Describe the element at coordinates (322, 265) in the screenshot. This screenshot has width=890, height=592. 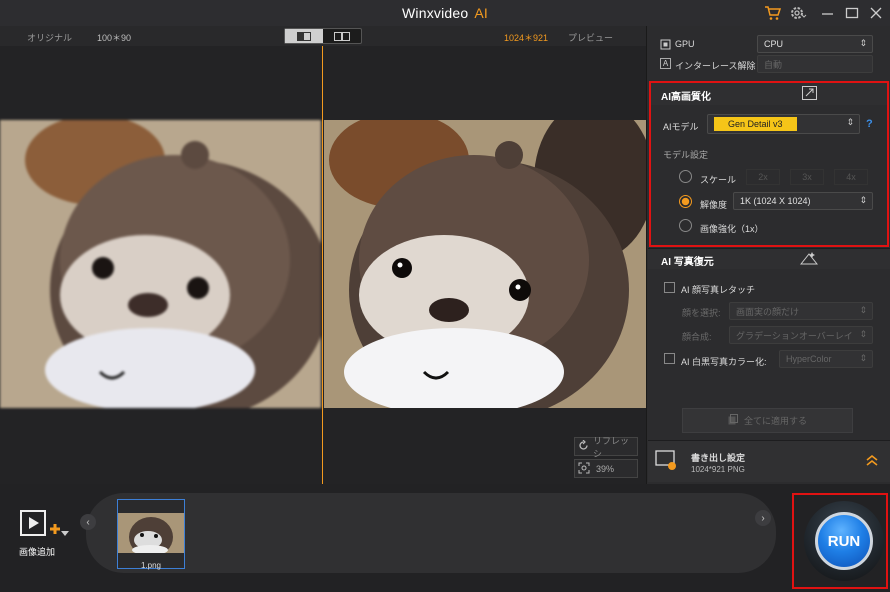
I see `compare-divider` at that location.